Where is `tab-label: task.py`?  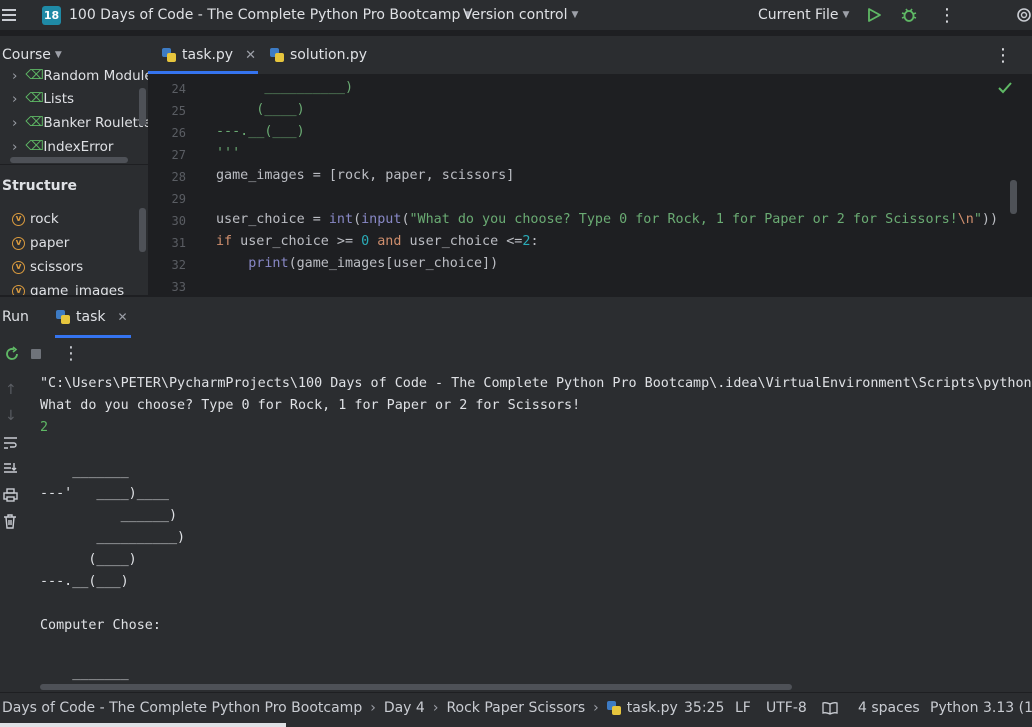 tab-label: task.py is located at coordinates (208, 55).